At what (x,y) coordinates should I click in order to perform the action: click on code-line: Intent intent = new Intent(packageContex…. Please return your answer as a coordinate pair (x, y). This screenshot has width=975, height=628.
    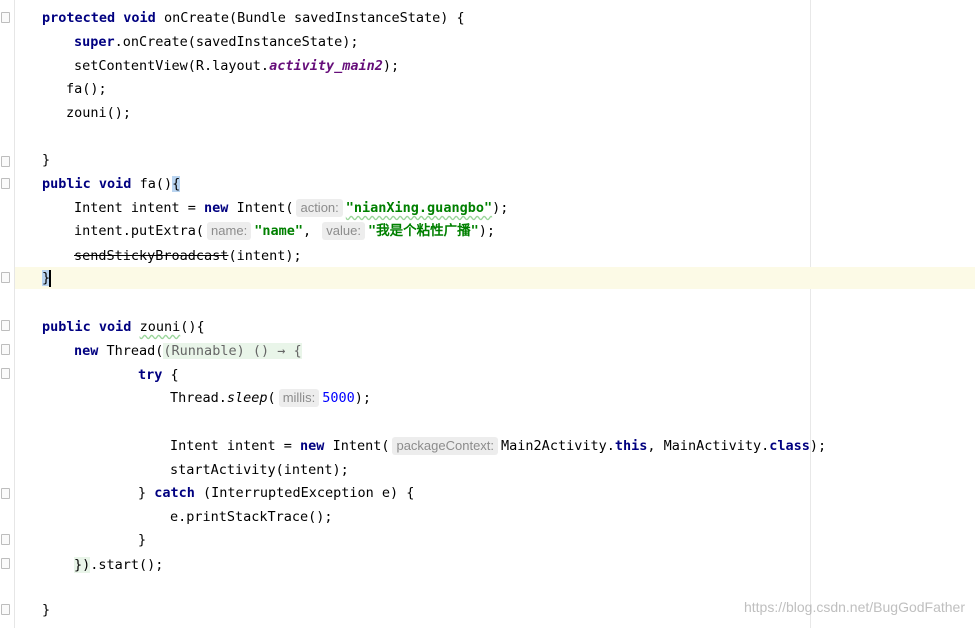
    Looking at the image, I should click on (498, 446).